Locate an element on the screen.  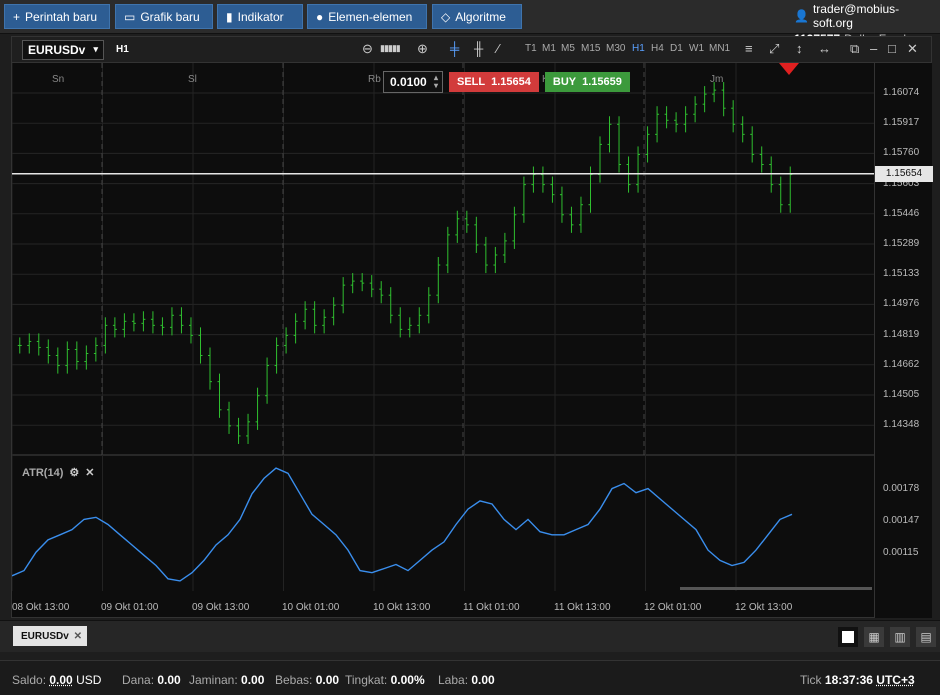
tf-w1: W1 is located at coordinates (696, 48).